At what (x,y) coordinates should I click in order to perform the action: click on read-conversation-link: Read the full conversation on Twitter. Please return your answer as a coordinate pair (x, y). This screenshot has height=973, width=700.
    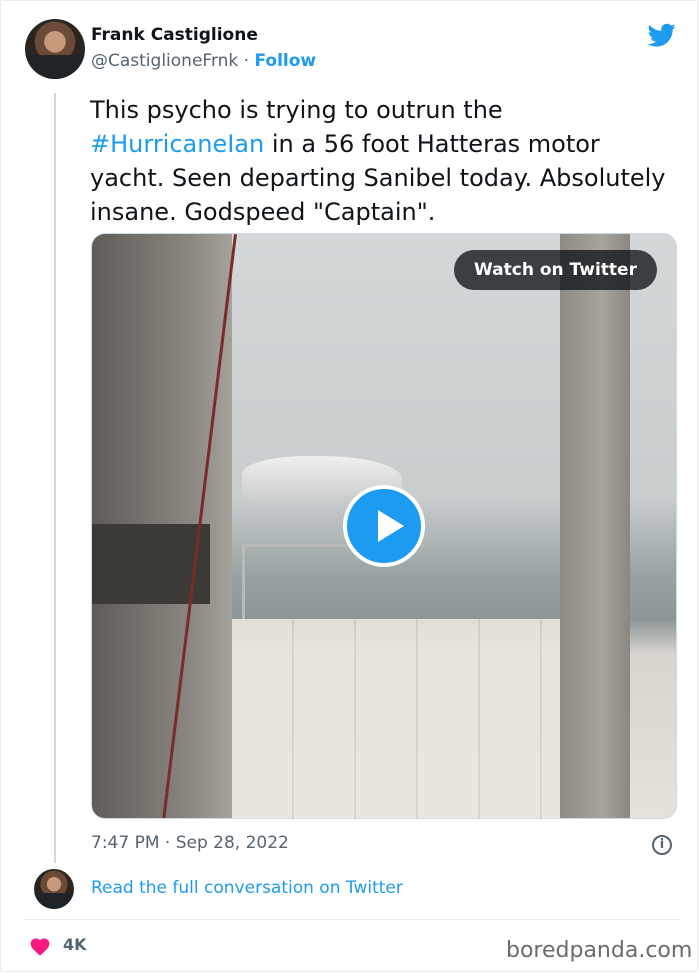
    Looking at the image, I should click on (247, 888).